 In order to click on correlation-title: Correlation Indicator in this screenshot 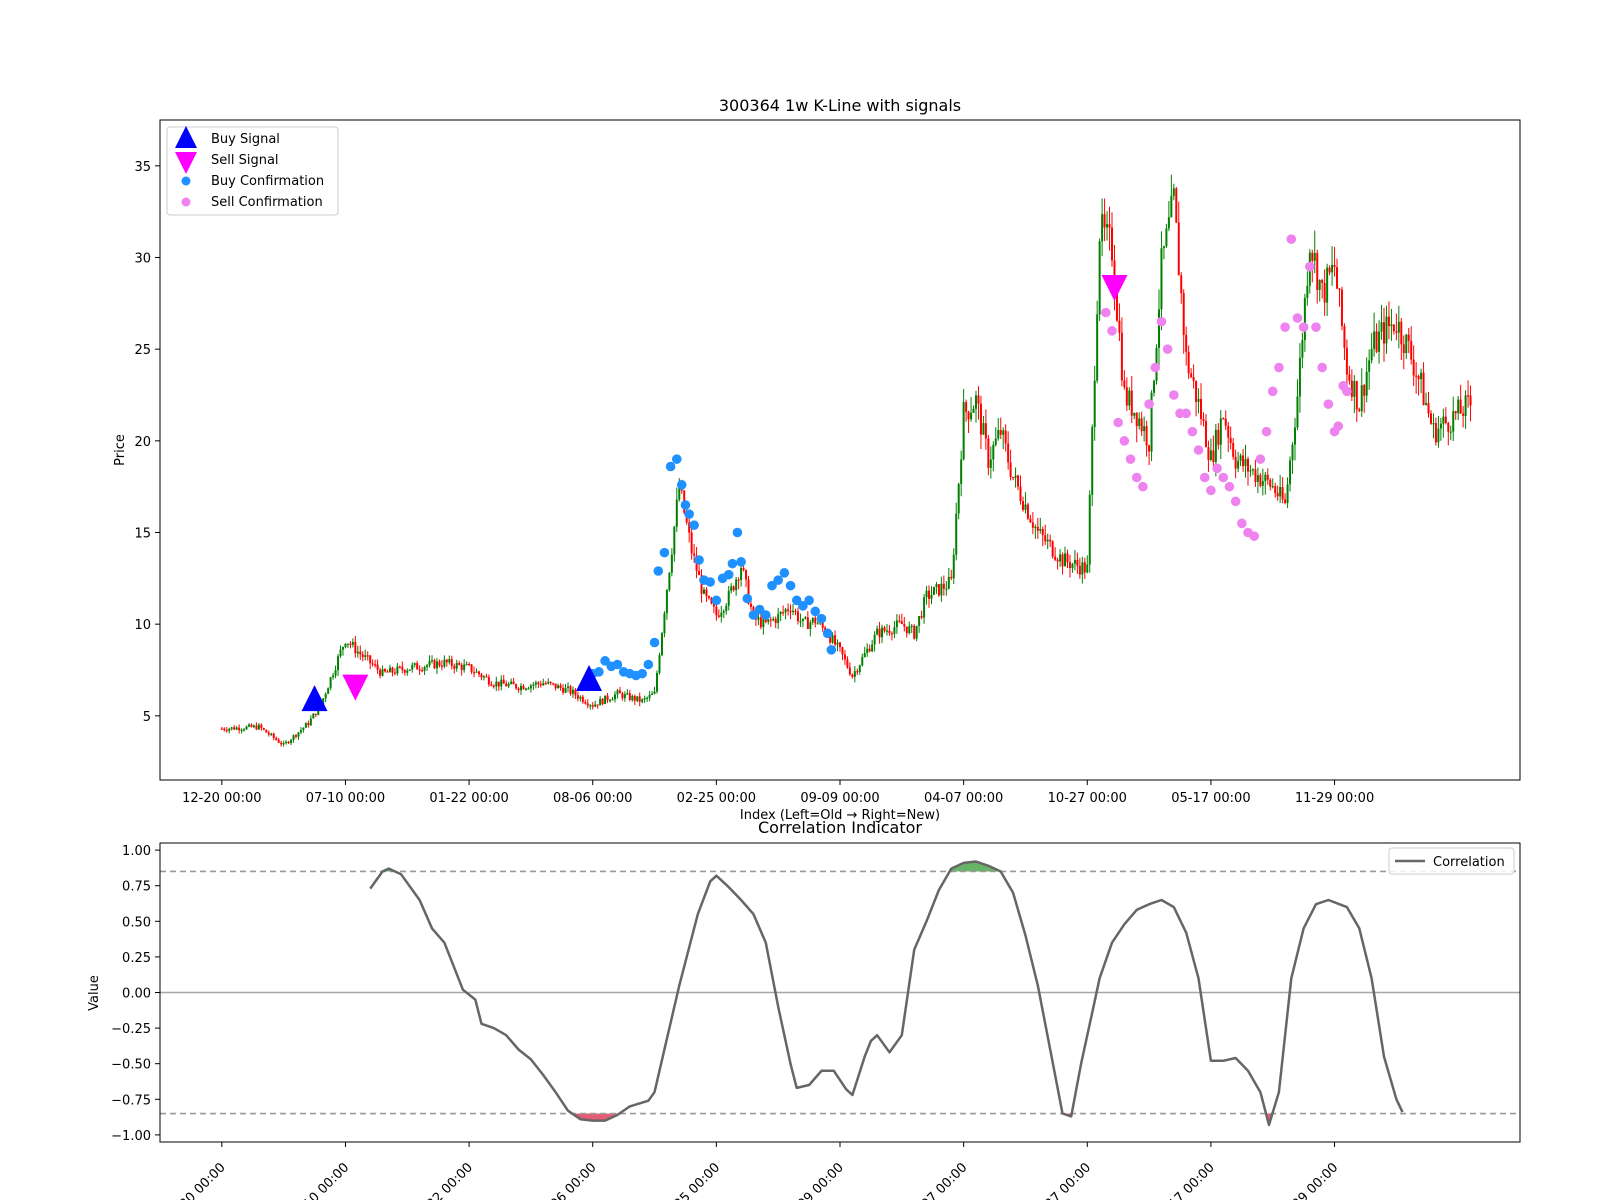, I will do `click(840, 827)`.